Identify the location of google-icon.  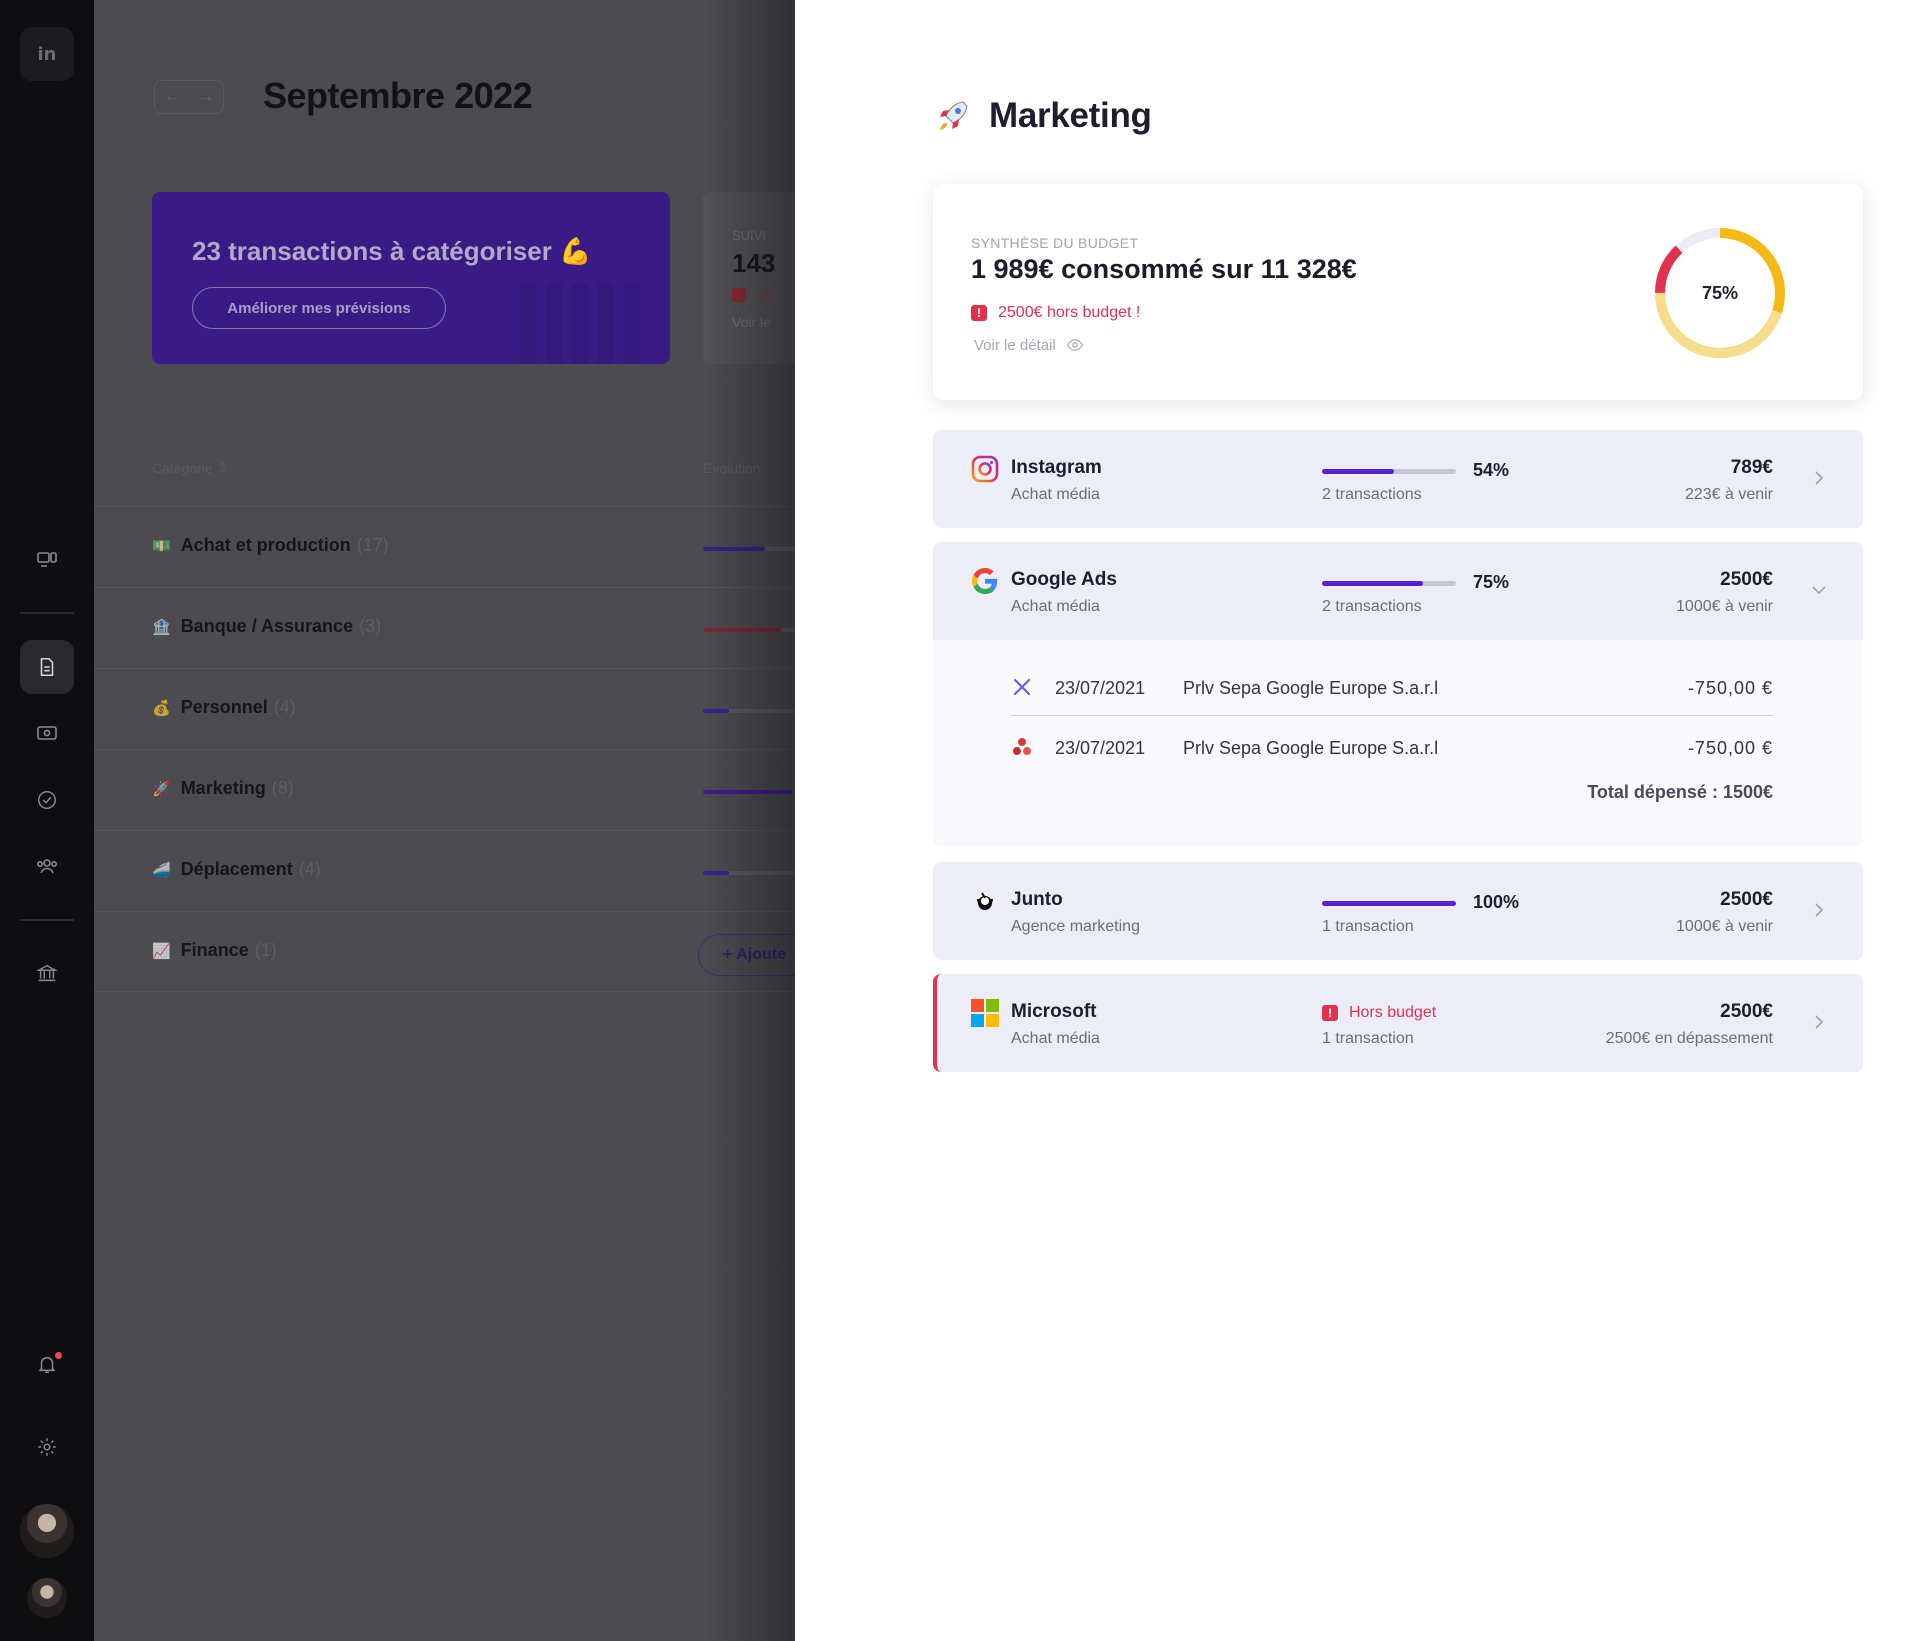
(985, 581).